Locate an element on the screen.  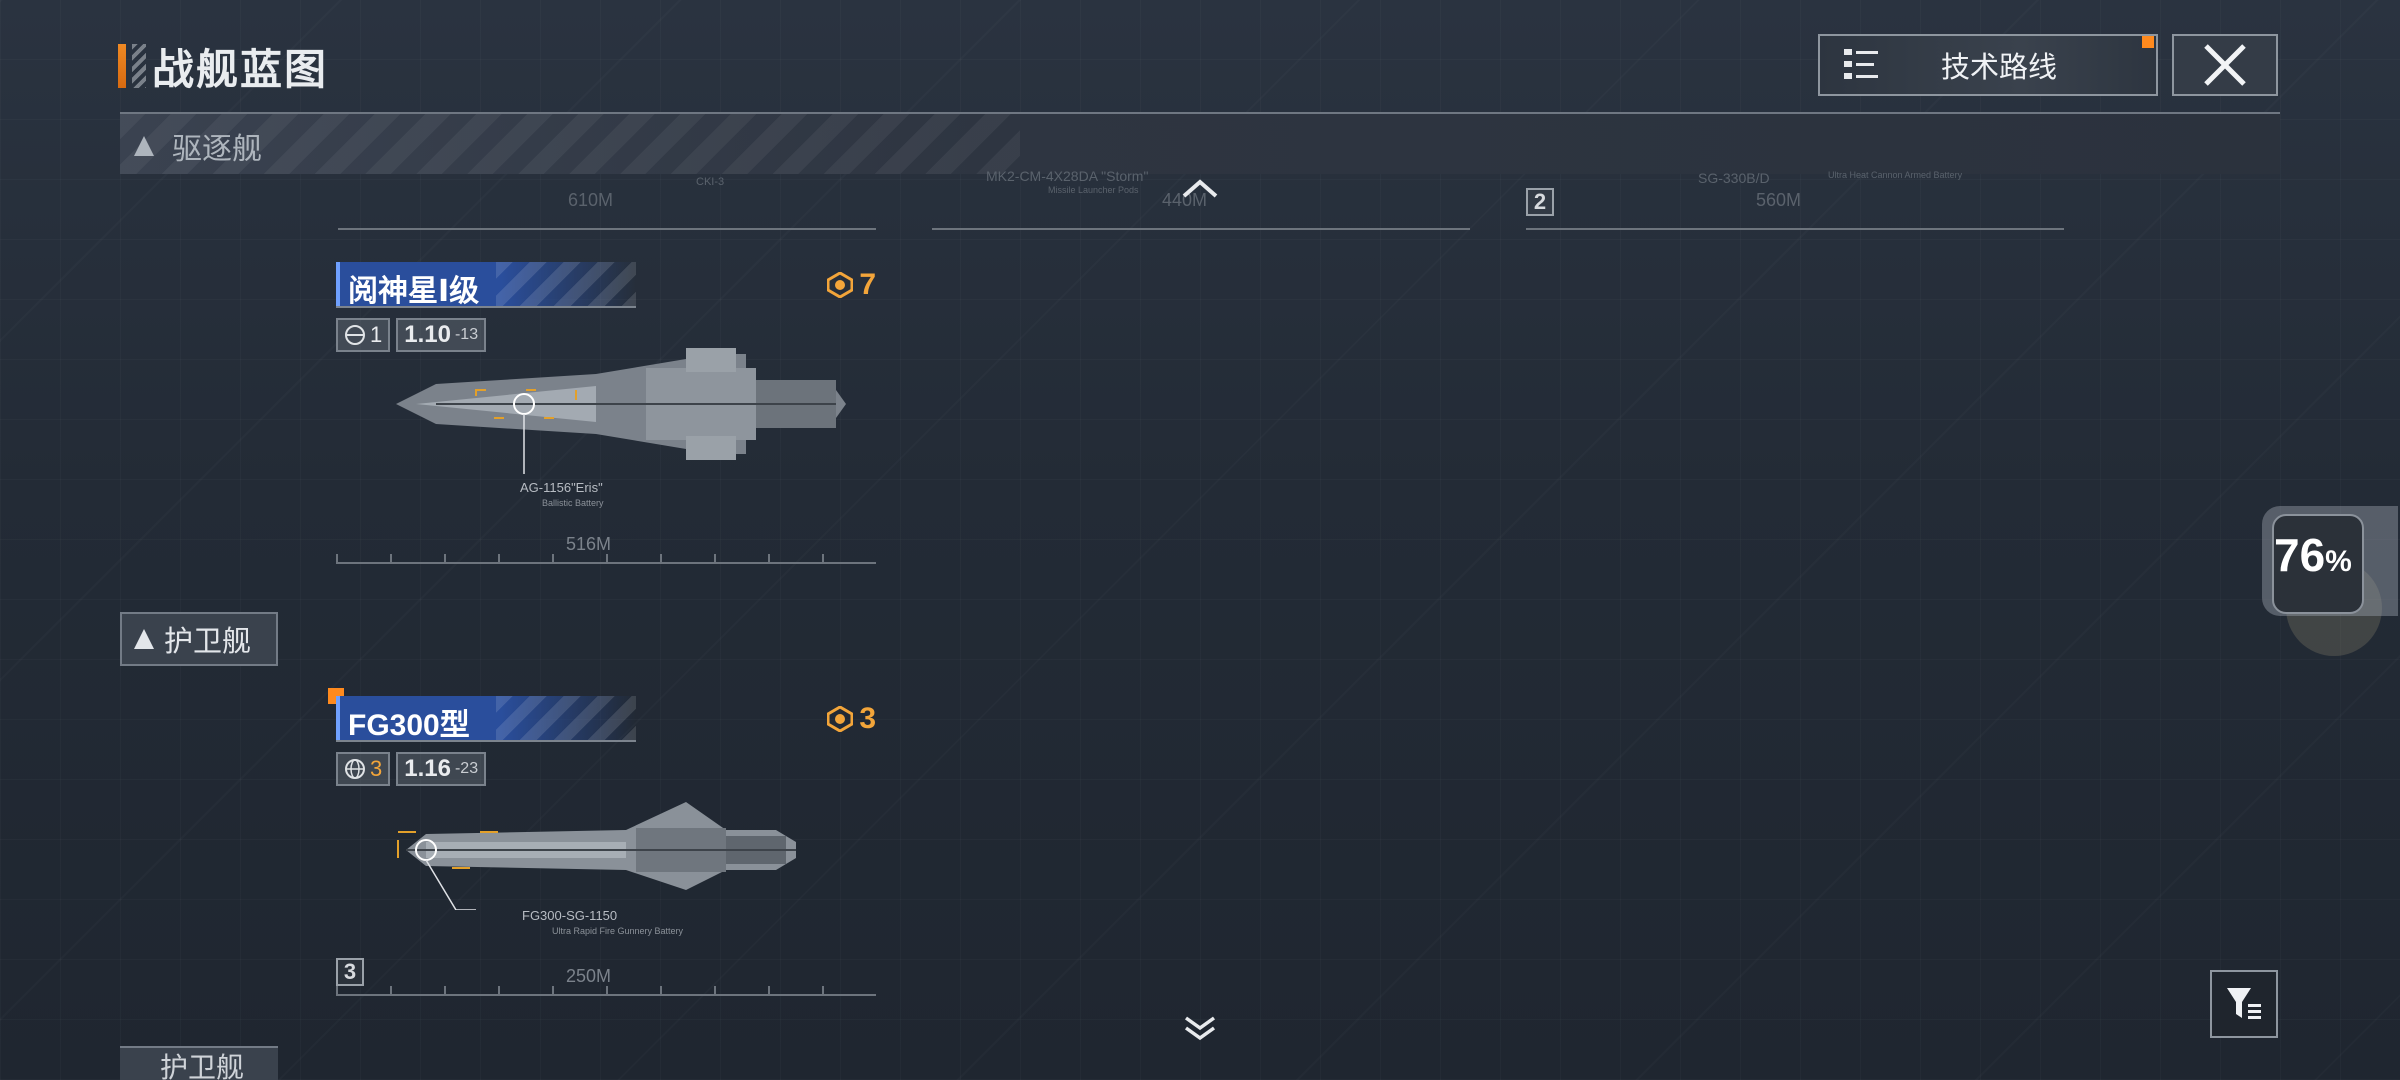
page-header: 战舰蓝图 is located at coordinates (223, 66).